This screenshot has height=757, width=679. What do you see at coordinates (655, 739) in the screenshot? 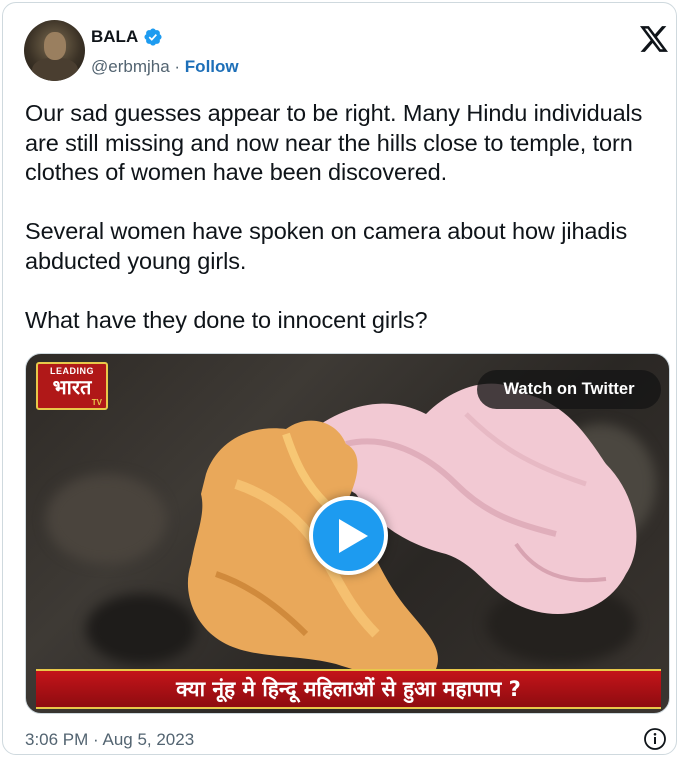
I see `info-icon` at bounding box center [655, 739].